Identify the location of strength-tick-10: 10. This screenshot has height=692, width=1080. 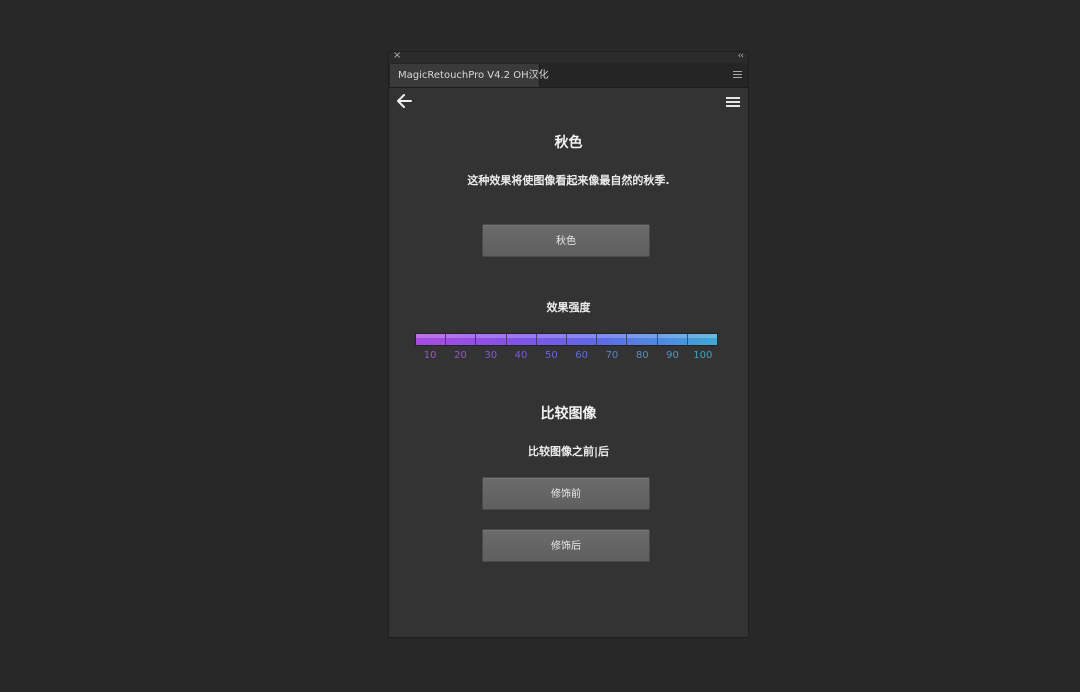
(430, 356).